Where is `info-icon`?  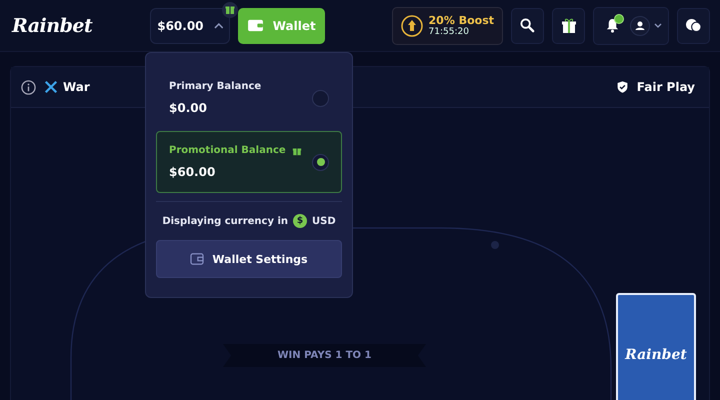
info-icon is located at coordinates (28, 87).